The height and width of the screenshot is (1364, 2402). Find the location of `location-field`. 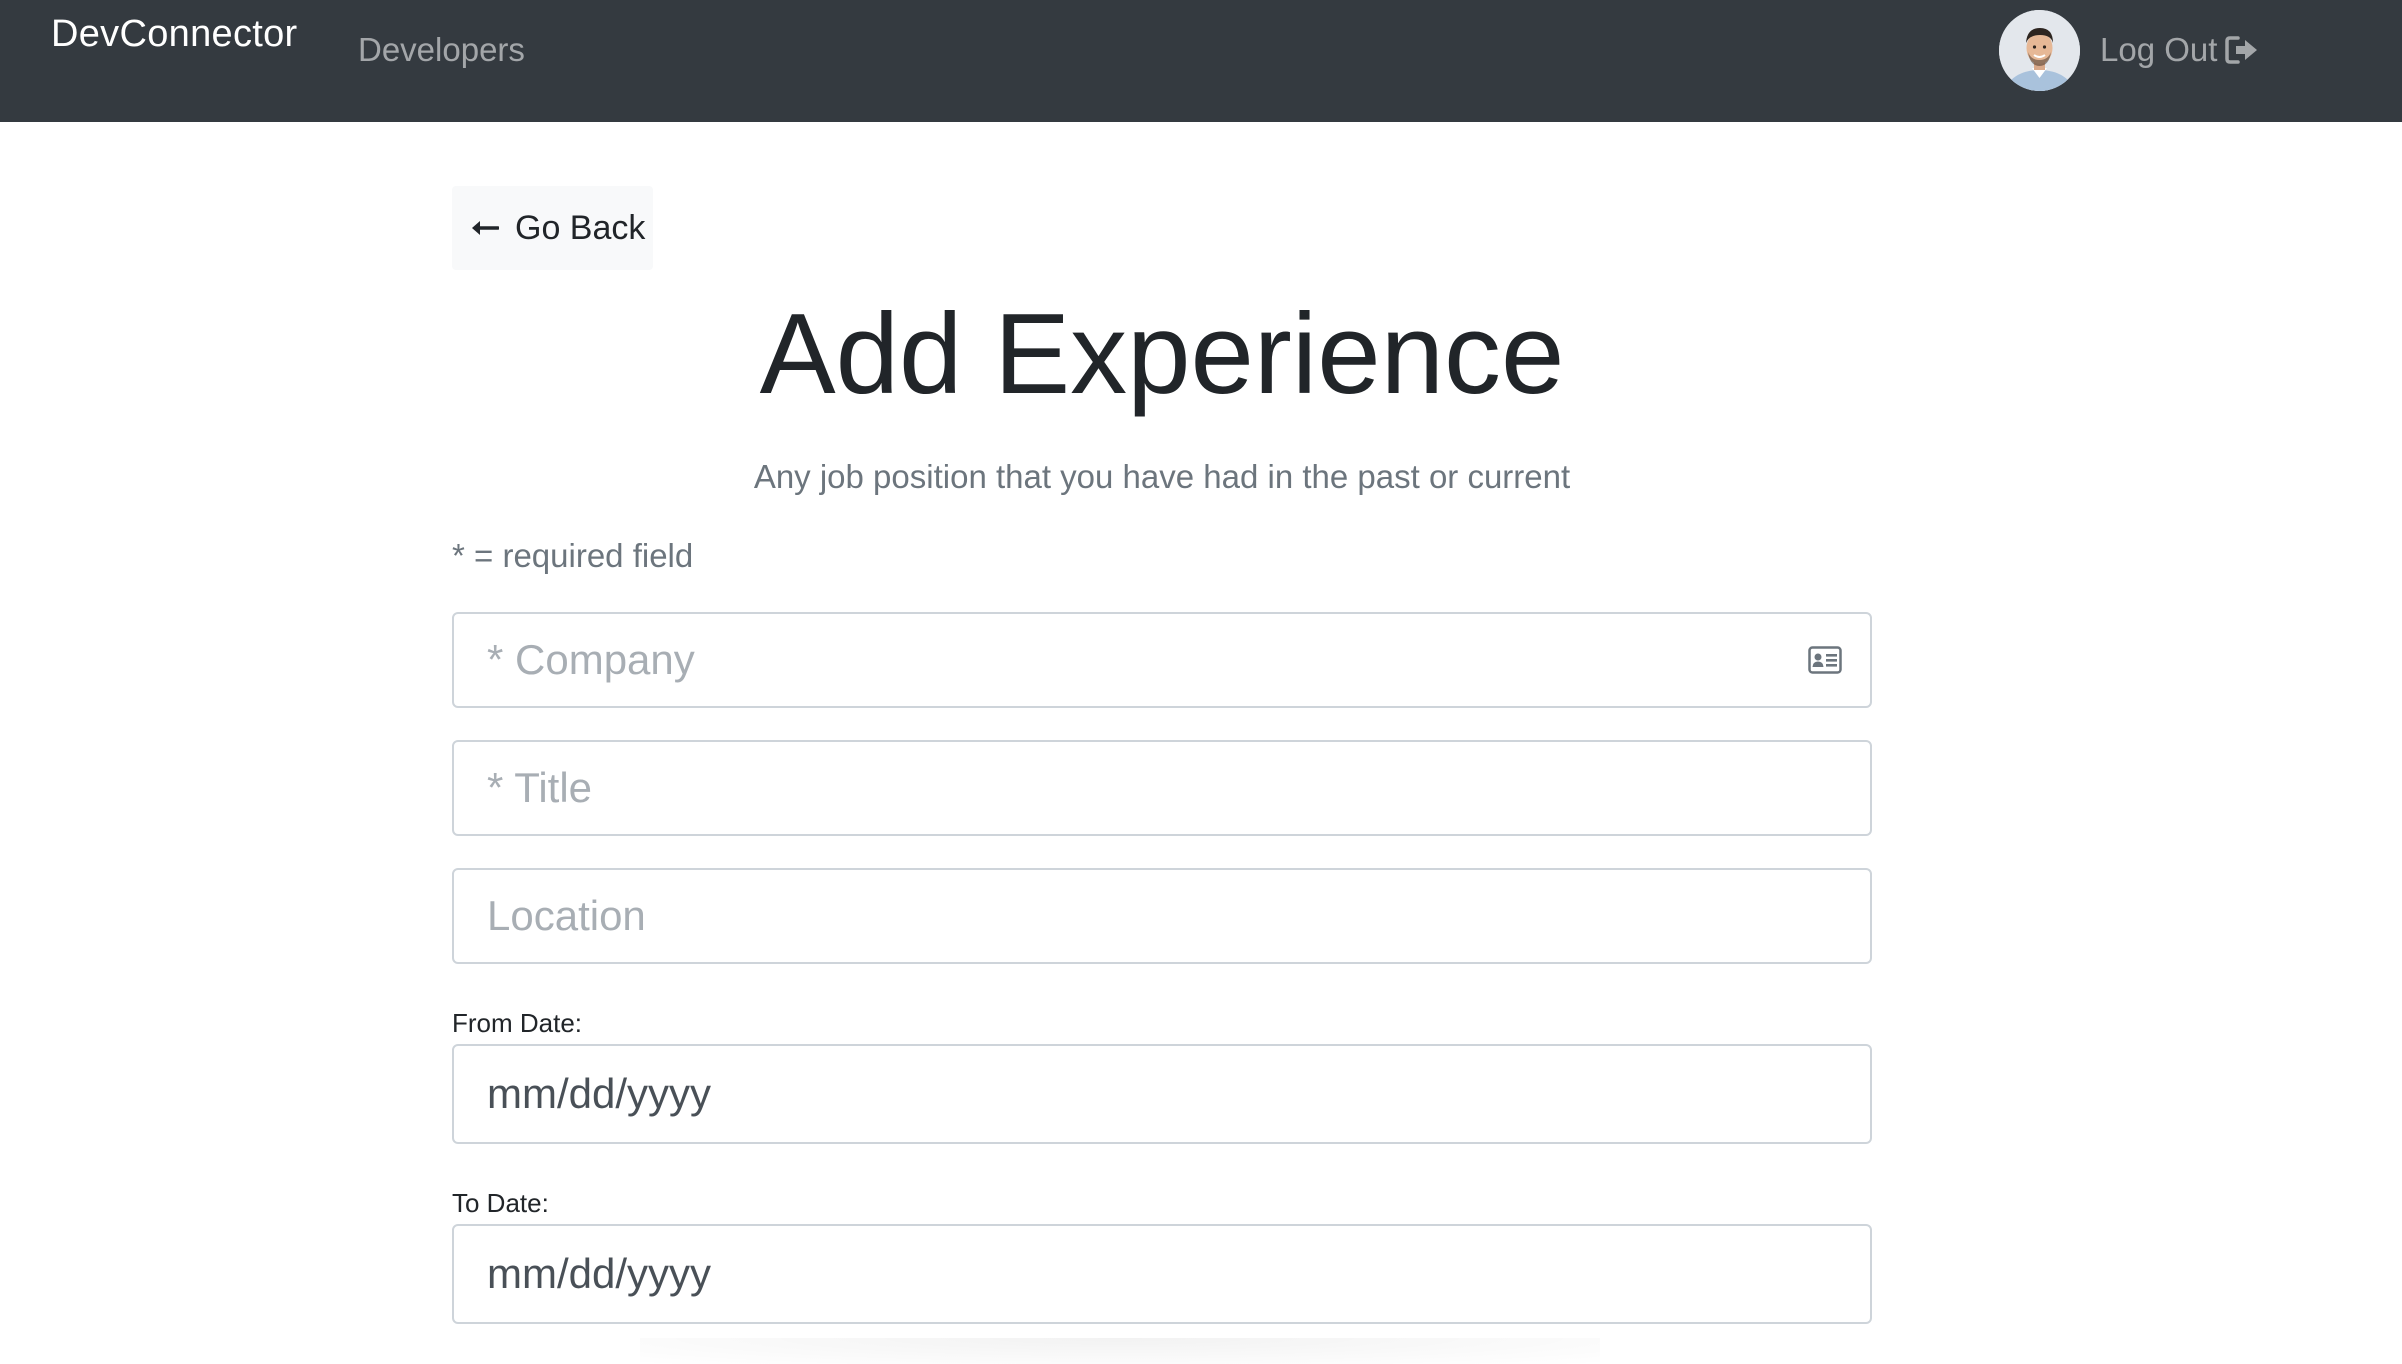

location-field is located at coordinates (1162, 916).